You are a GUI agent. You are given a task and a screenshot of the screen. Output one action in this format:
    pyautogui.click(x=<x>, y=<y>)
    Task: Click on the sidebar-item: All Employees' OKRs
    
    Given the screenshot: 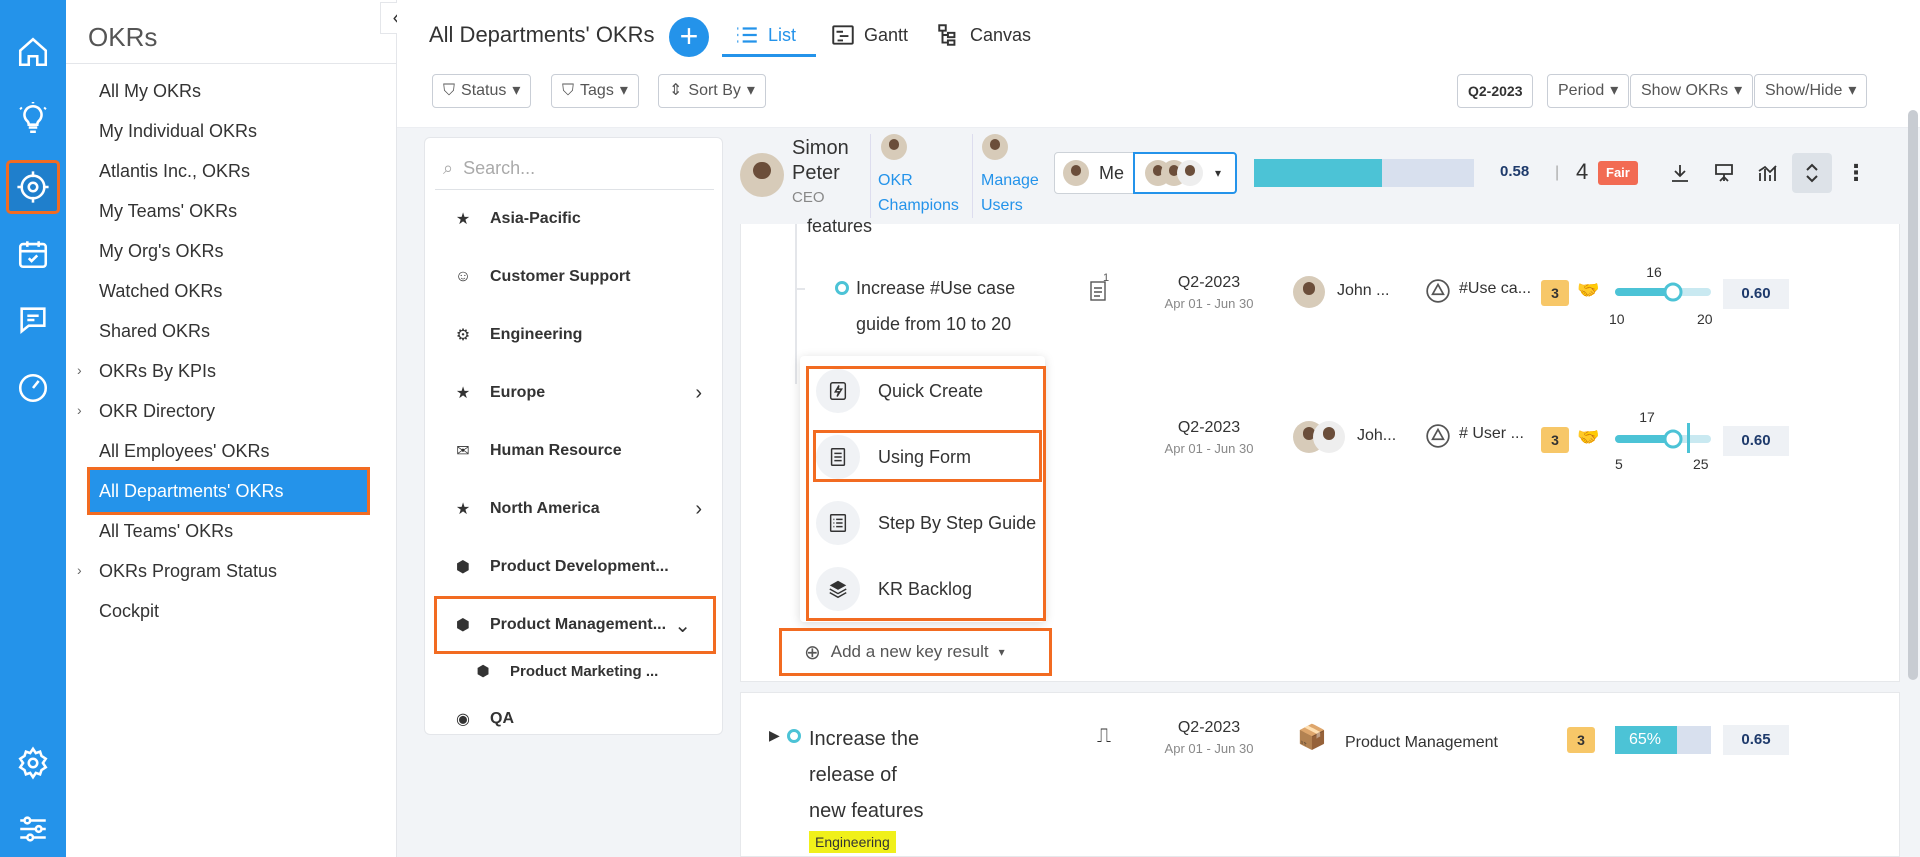 What is the action you would take?
    pyautogui.click(x=184, y=451)
    